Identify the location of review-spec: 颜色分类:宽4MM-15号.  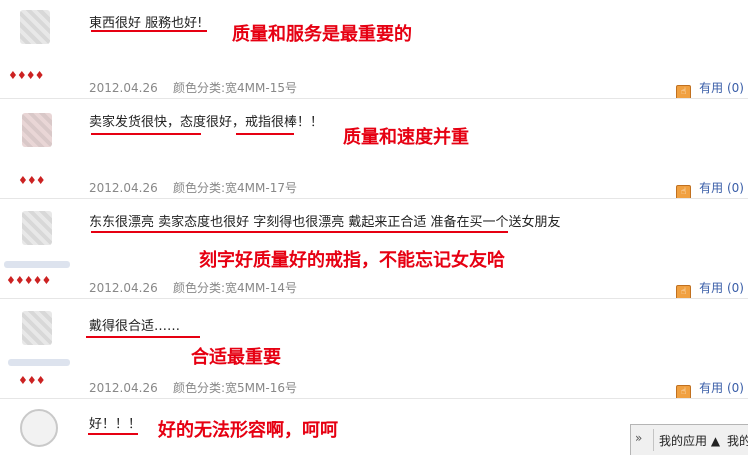
(235, 88).